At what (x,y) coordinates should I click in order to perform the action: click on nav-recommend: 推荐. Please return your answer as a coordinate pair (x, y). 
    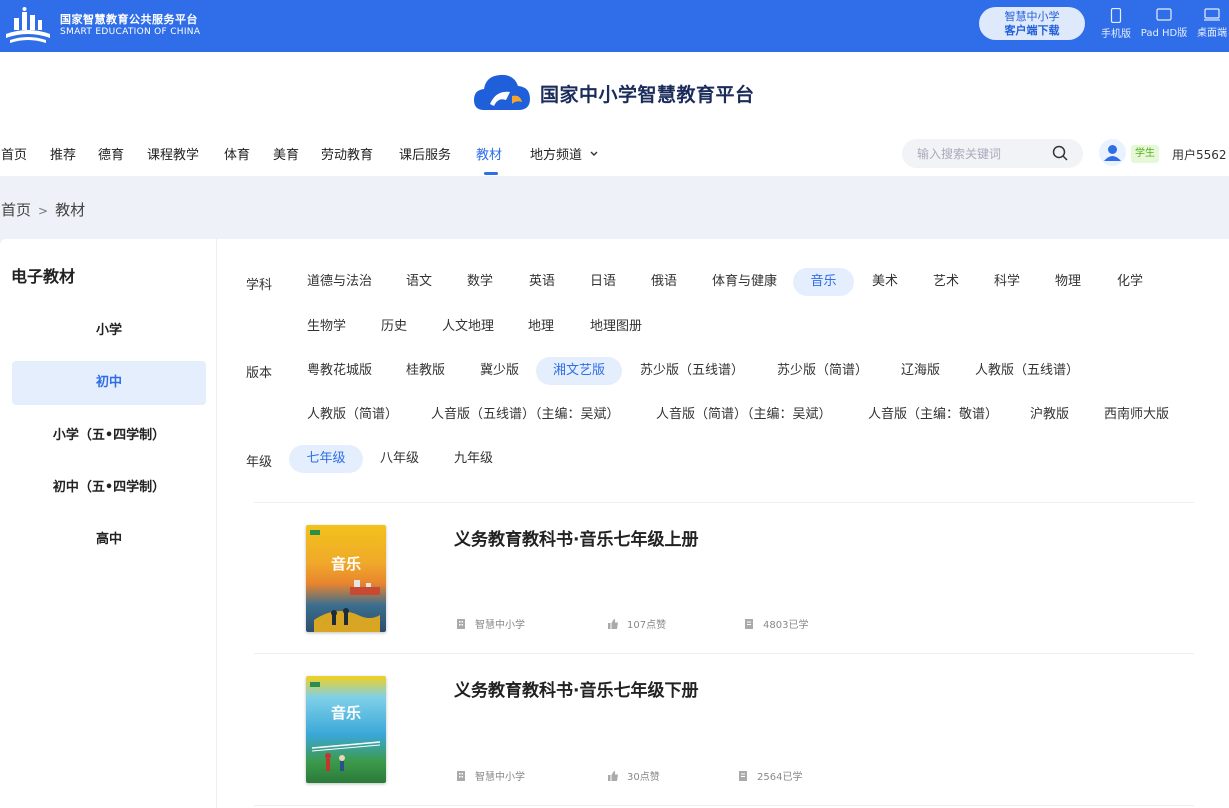
    Looking at the image, I should click on (63, 153).